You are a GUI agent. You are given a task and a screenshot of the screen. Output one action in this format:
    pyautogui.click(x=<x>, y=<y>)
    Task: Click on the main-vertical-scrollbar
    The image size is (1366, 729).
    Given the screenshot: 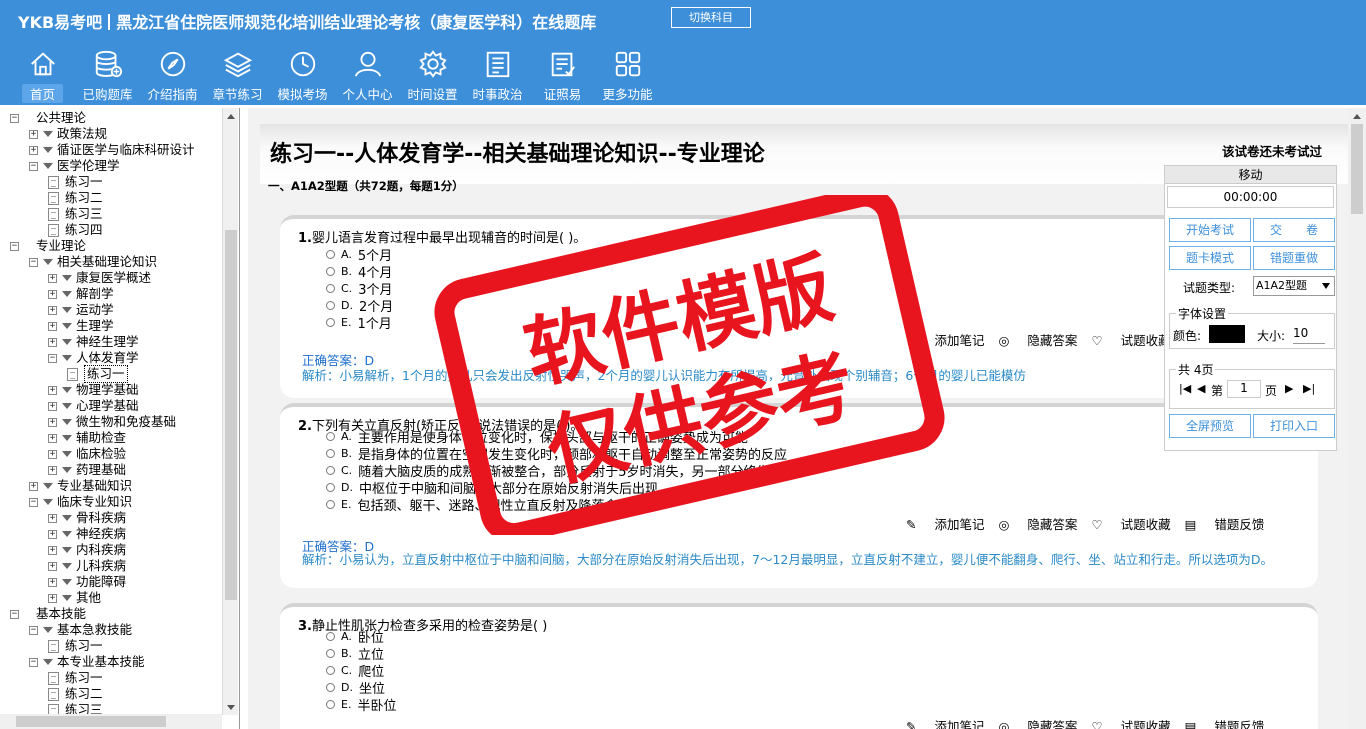 What is the action you would take?
    pyautogui.click(x=1357, y=418)
    